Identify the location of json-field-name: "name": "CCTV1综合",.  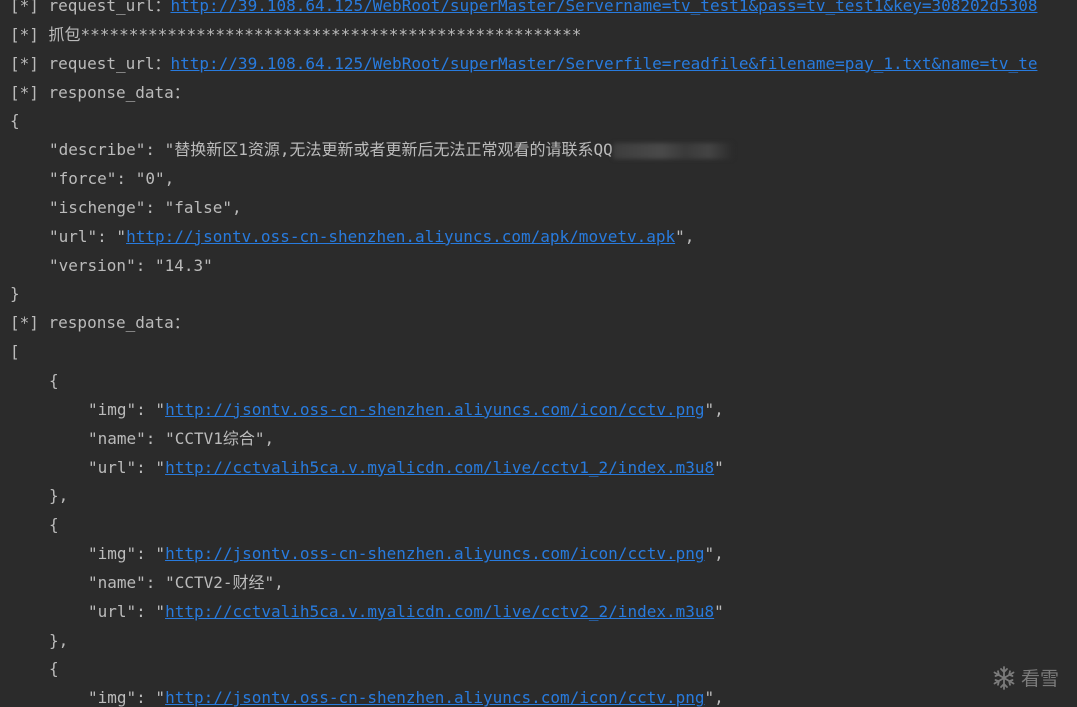
(543, 439).